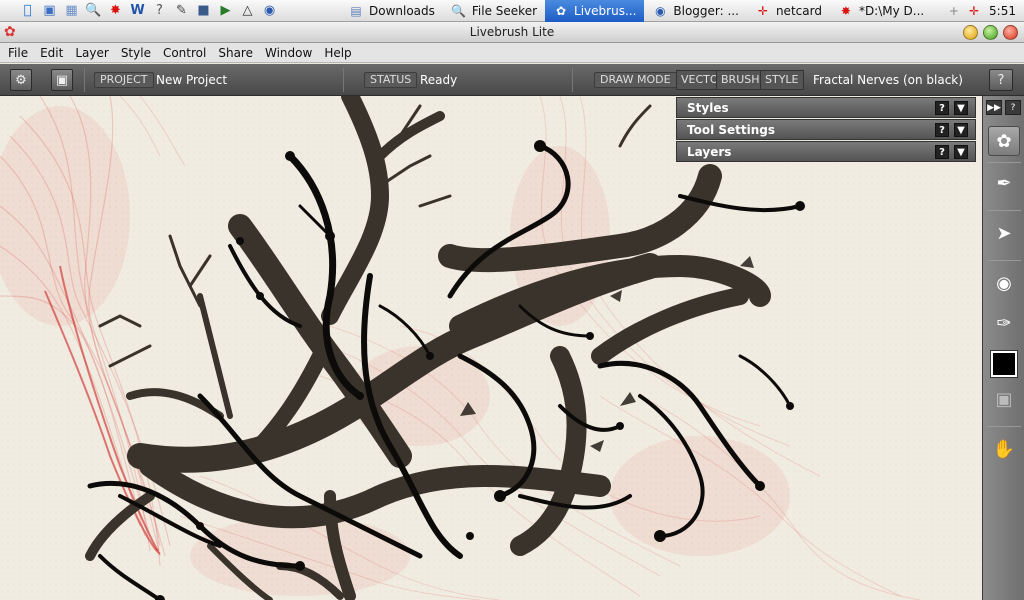 The width and height of the screenshot is (1024, 600). What do you see at coordinates (93, 10) in the screenshot?
I see `search-icon: 🔍` at bounding box center [93, 10].